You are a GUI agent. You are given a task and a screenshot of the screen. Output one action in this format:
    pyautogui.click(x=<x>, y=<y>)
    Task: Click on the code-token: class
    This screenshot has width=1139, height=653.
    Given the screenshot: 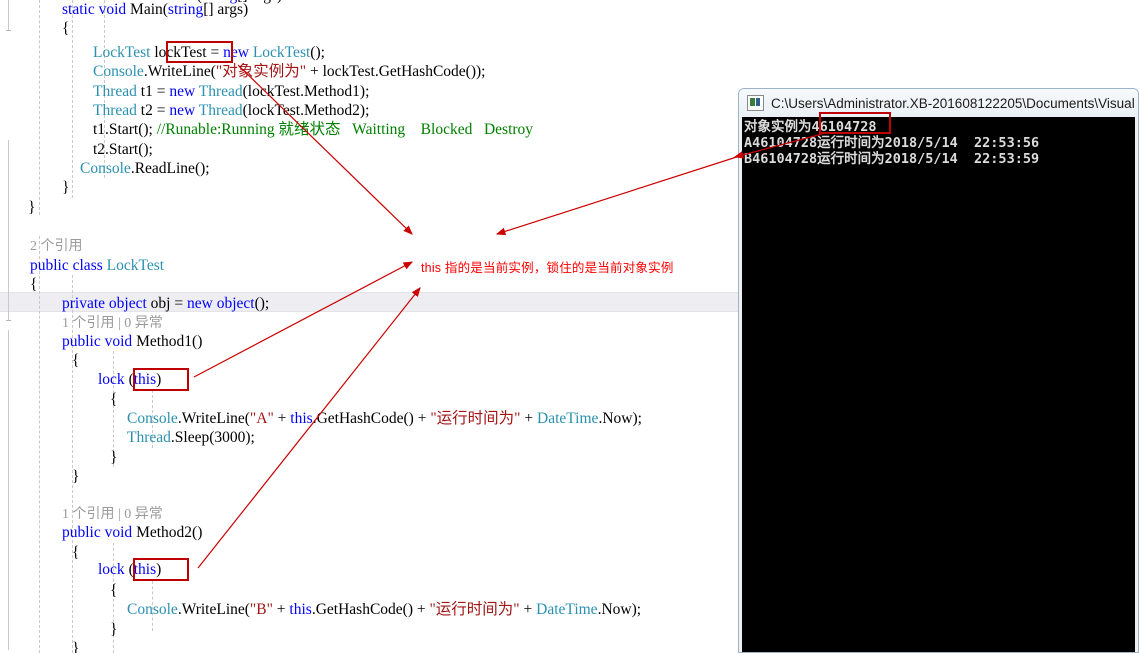 What is the action you would take?
    pyautogui.click(x=89, y=265)
    